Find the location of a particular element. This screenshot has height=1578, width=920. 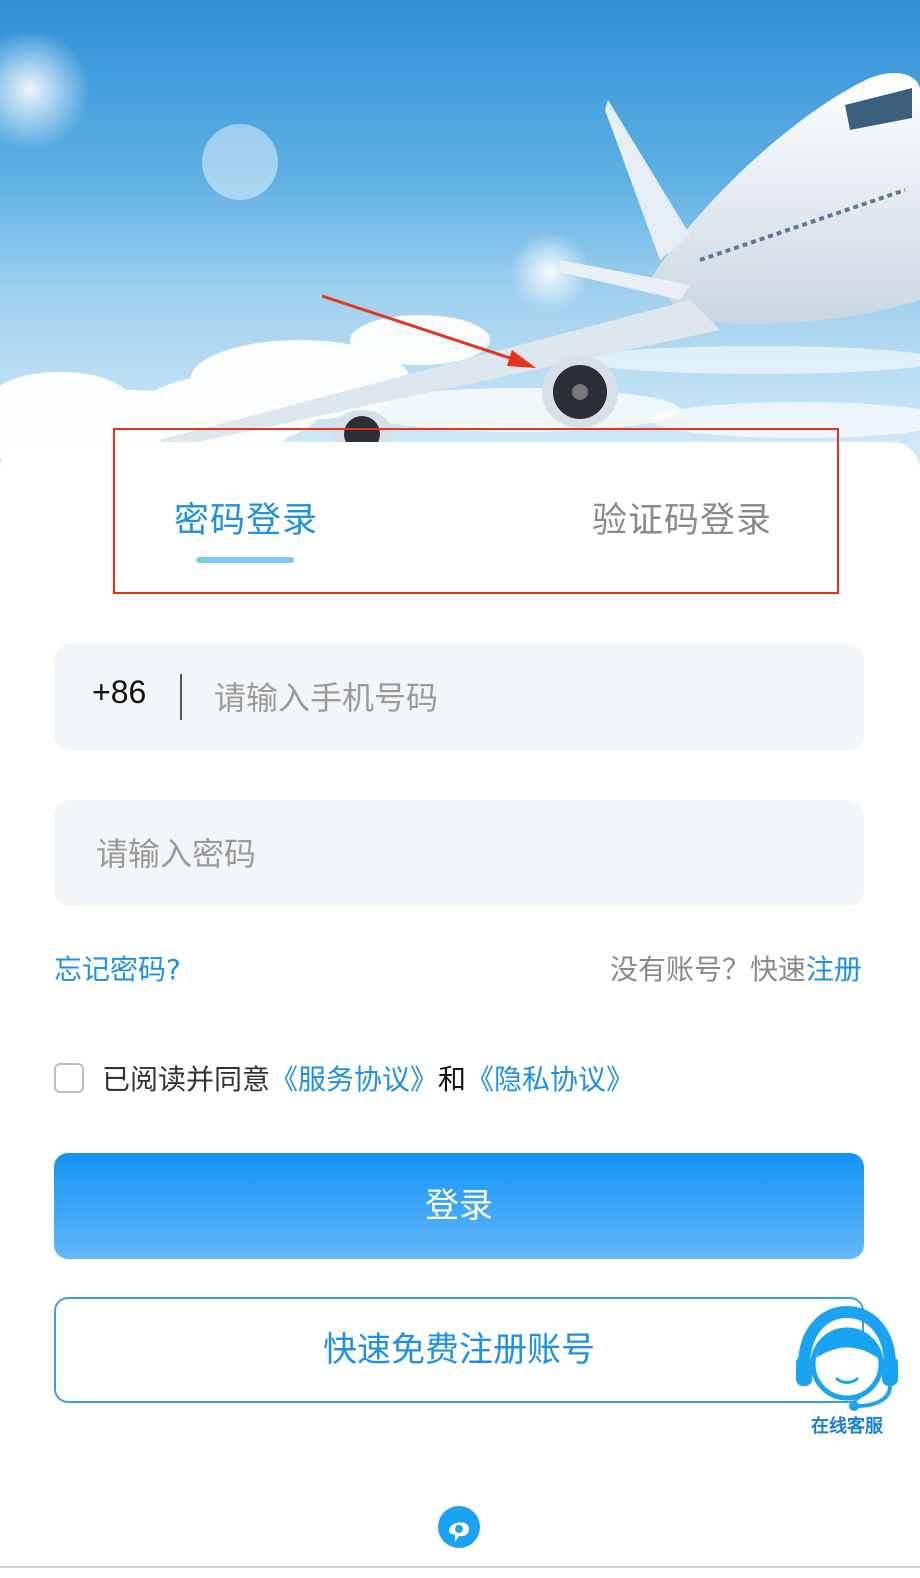

agreement-prefix: 已阅读并同意 is located at coordinates (186, 1079).